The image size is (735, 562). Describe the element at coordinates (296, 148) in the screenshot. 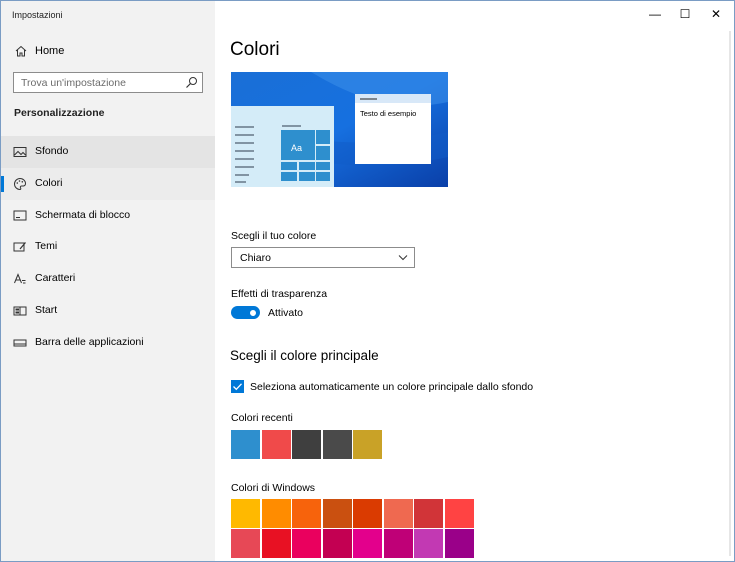

I see `preview-tile-text: Aa` at that location.